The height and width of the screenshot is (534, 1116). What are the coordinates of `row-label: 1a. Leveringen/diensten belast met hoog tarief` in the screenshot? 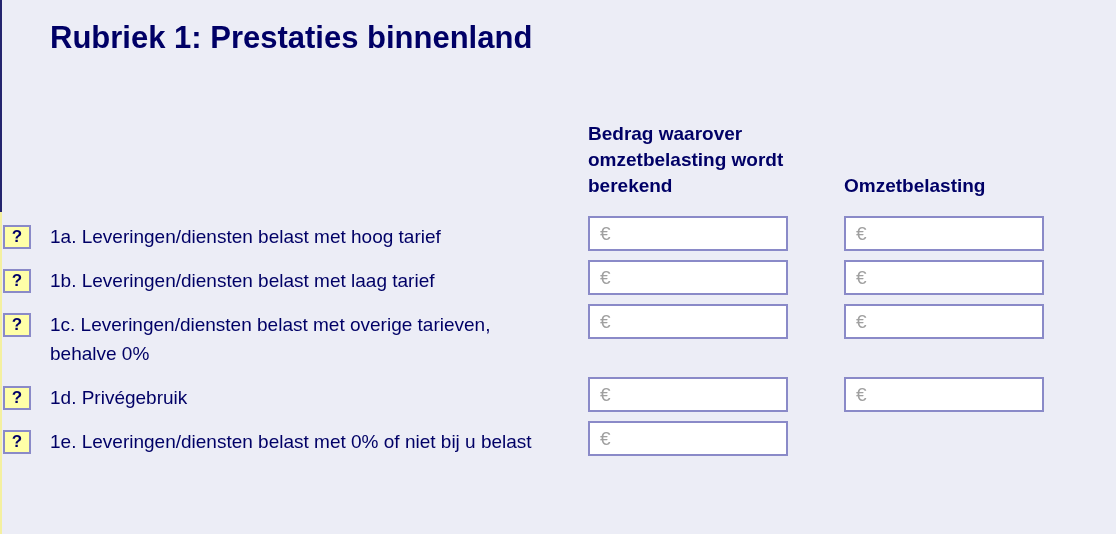 It's located at (246, 237).